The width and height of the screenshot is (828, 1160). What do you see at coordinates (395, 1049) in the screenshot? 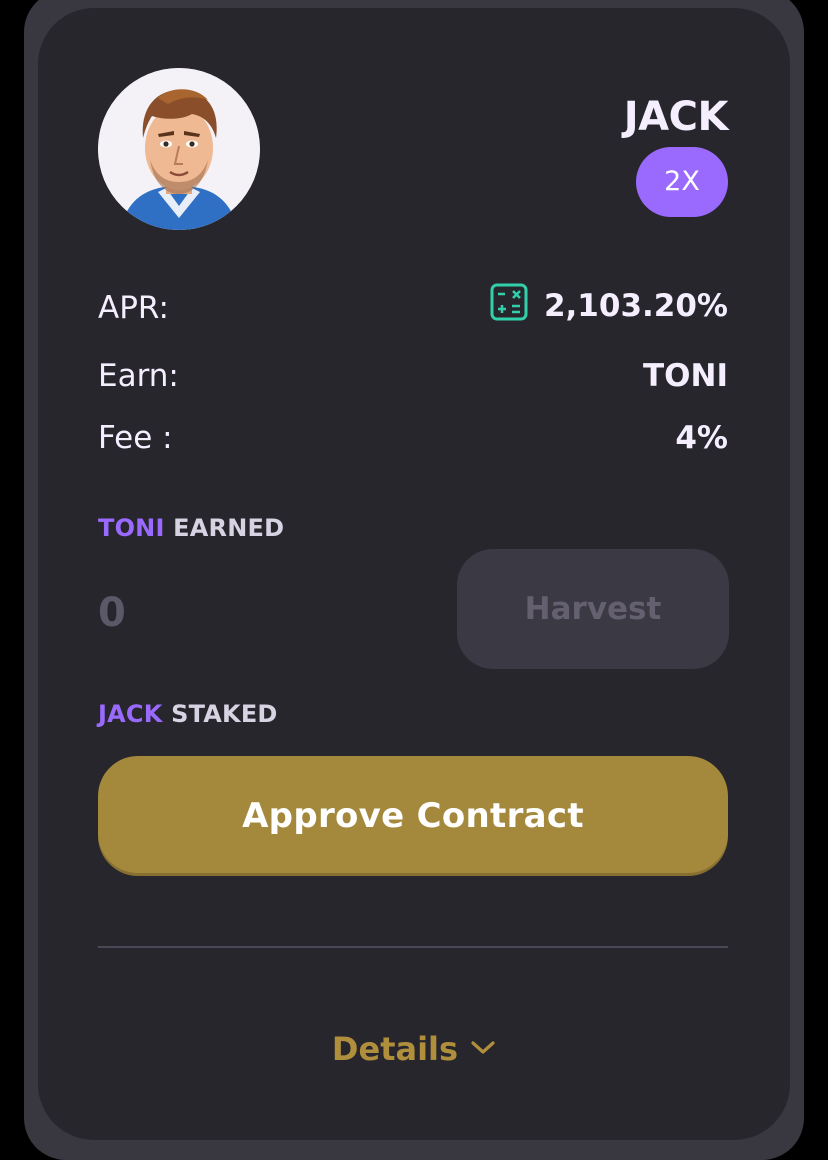
I see `details-label: Details` at bounding box center [395, 1049].